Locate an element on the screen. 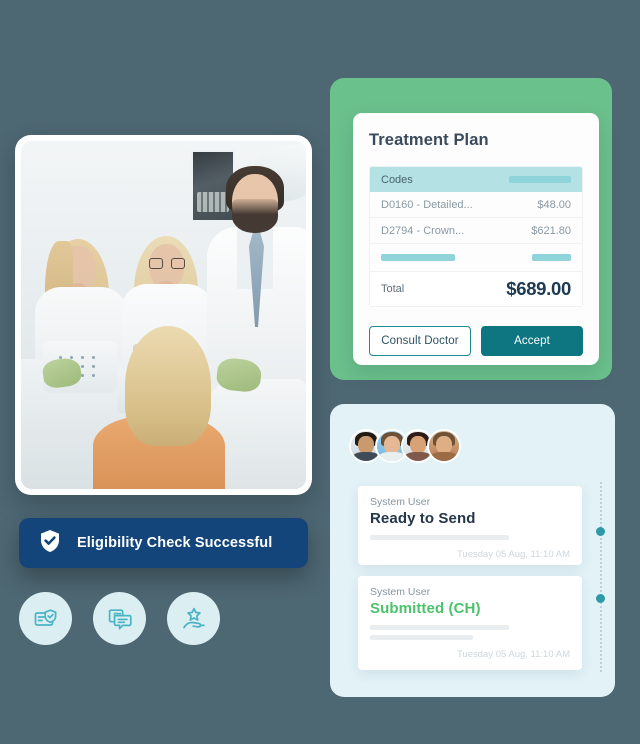  hand-star-icon is located at coordinates (193, 618).